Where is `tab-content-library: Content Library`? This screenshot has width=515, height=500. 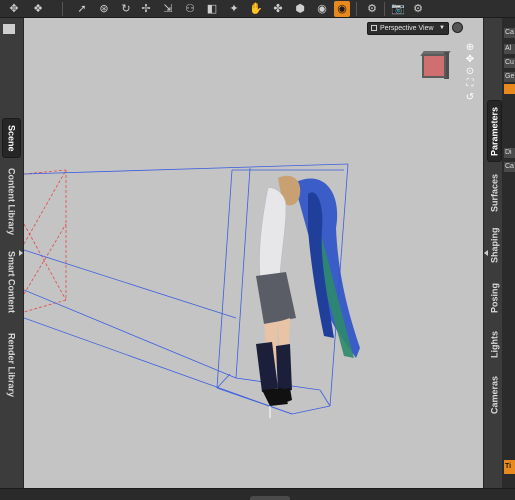
tab-content-library: Content Library is located at coordinates (11, 202).